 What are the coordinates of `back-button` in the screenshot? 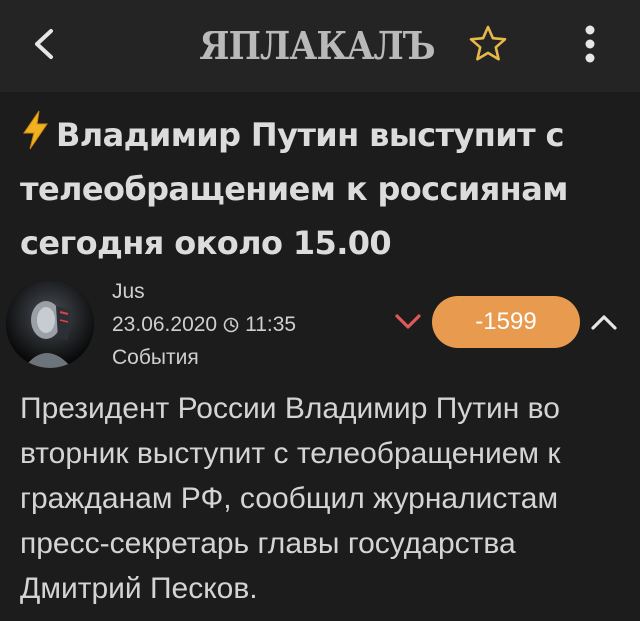 It's located at (44, 44).